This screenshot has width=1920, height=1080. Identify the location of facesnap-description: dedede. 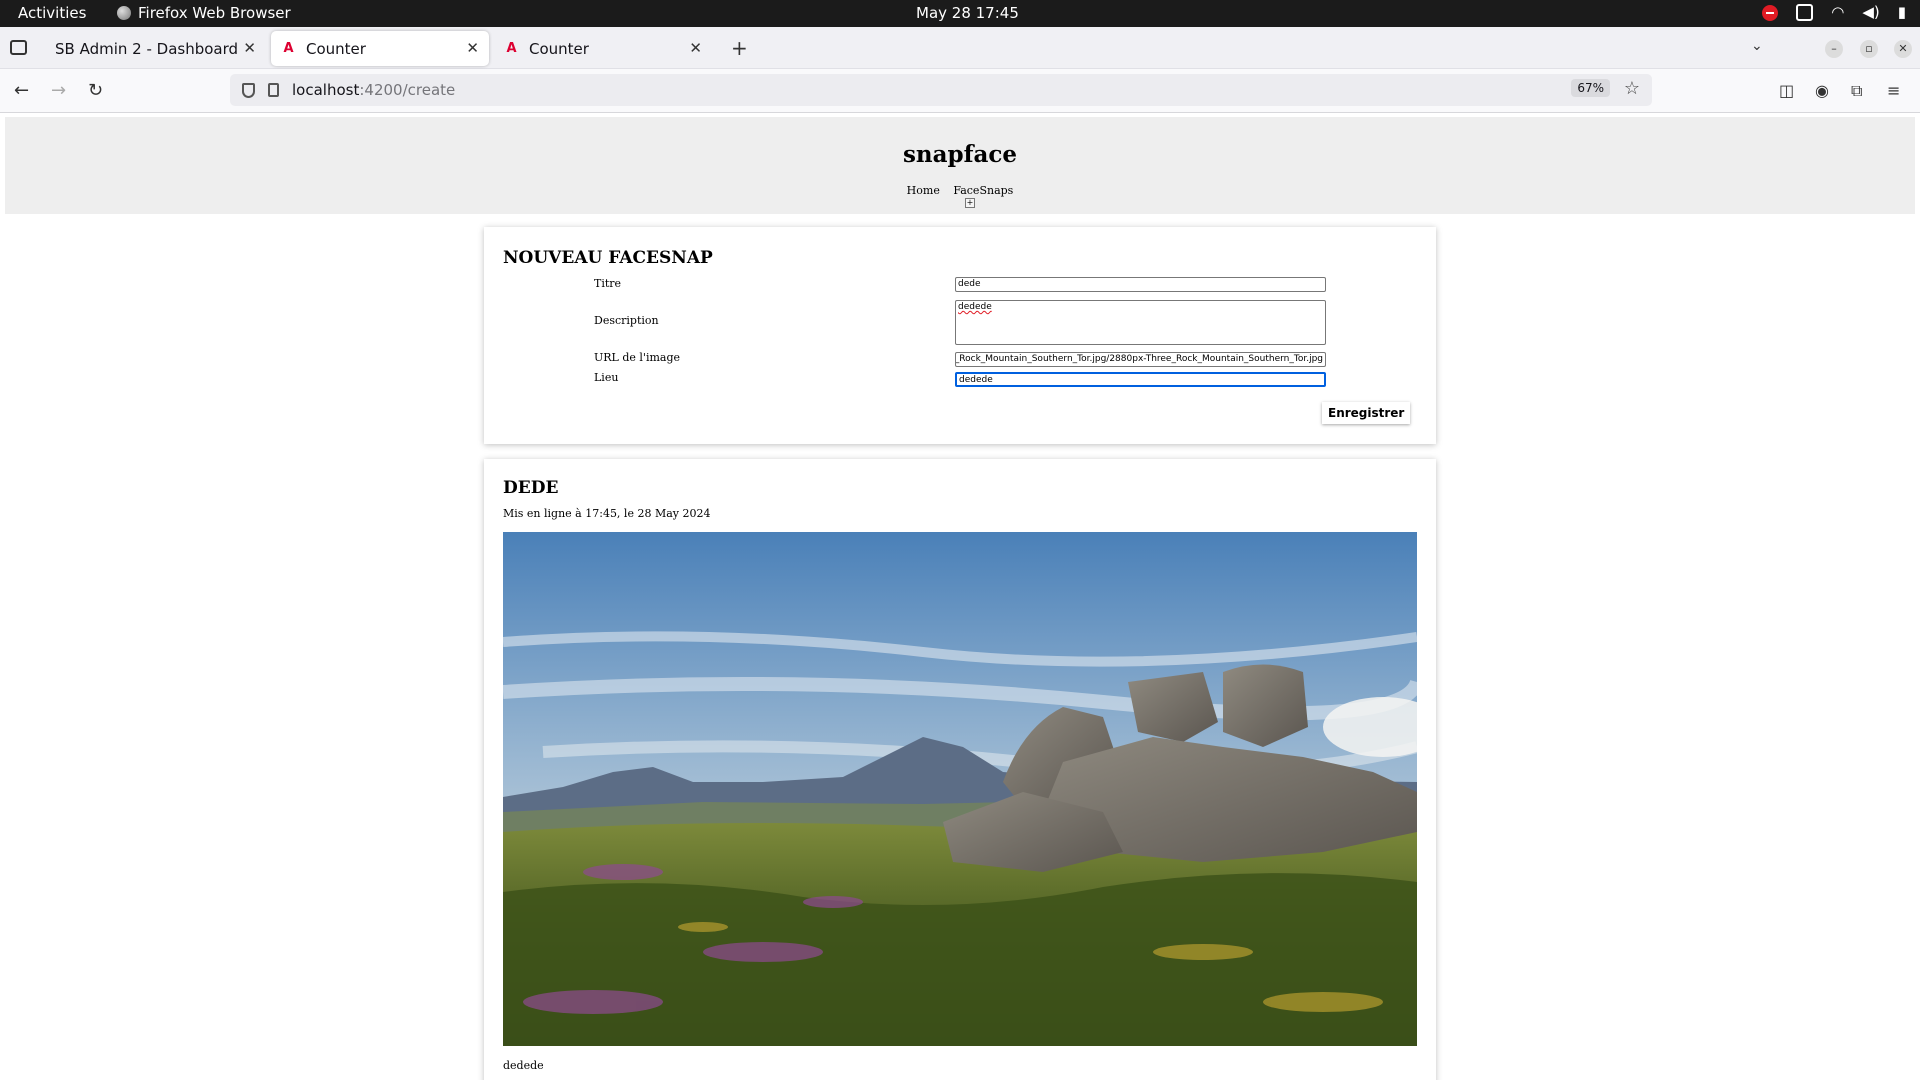
(523, 1065).